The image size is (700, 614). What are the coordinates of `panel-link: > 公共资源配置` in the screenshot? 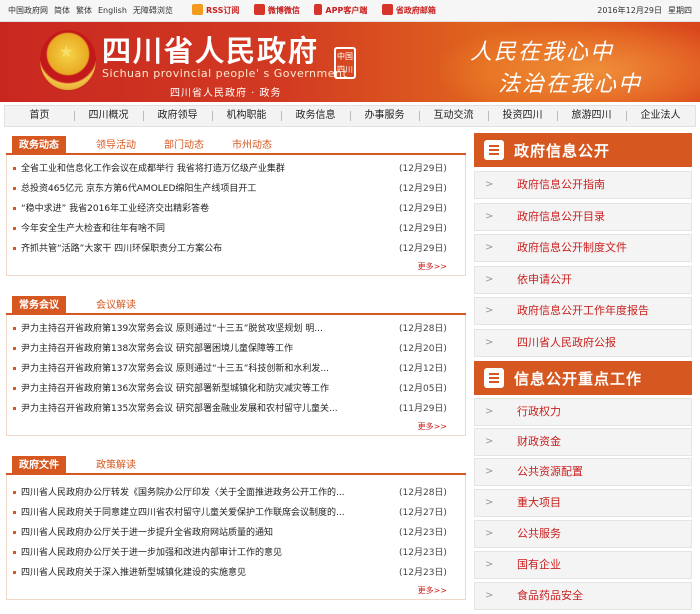 It's located at (583, 472).